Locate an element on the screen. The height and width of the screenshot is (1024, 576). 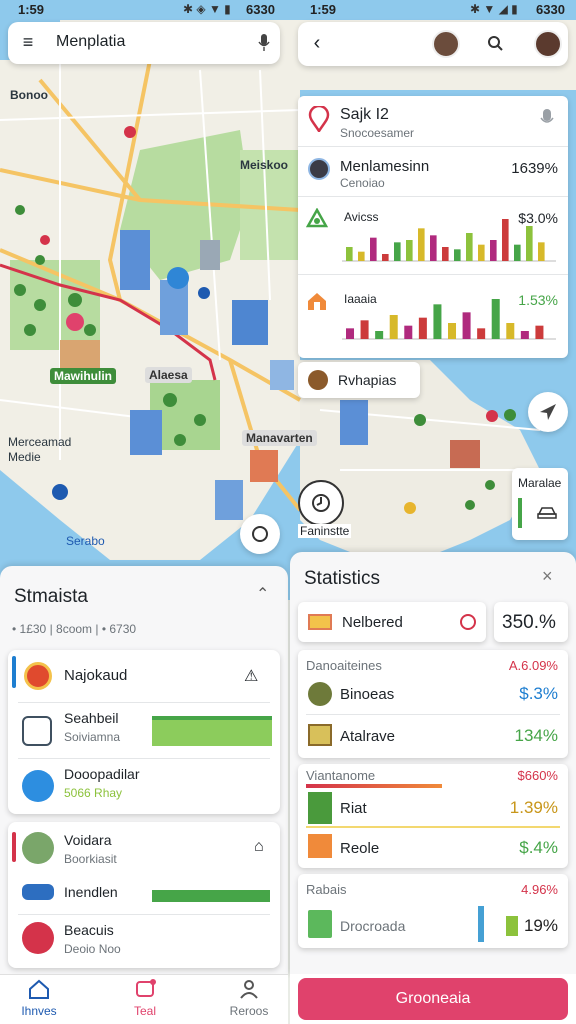
list-item: Seahbeil Soiviamna is located at coordinates (144, 731).